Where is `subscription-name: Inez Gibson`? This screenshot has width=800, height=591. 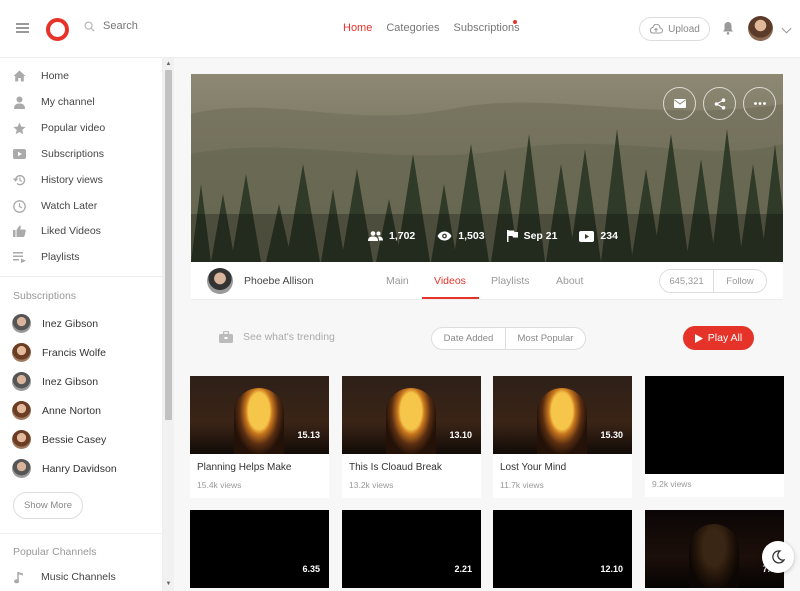 subscription-name: Inez Gibson is located at coordinates (70, 381).